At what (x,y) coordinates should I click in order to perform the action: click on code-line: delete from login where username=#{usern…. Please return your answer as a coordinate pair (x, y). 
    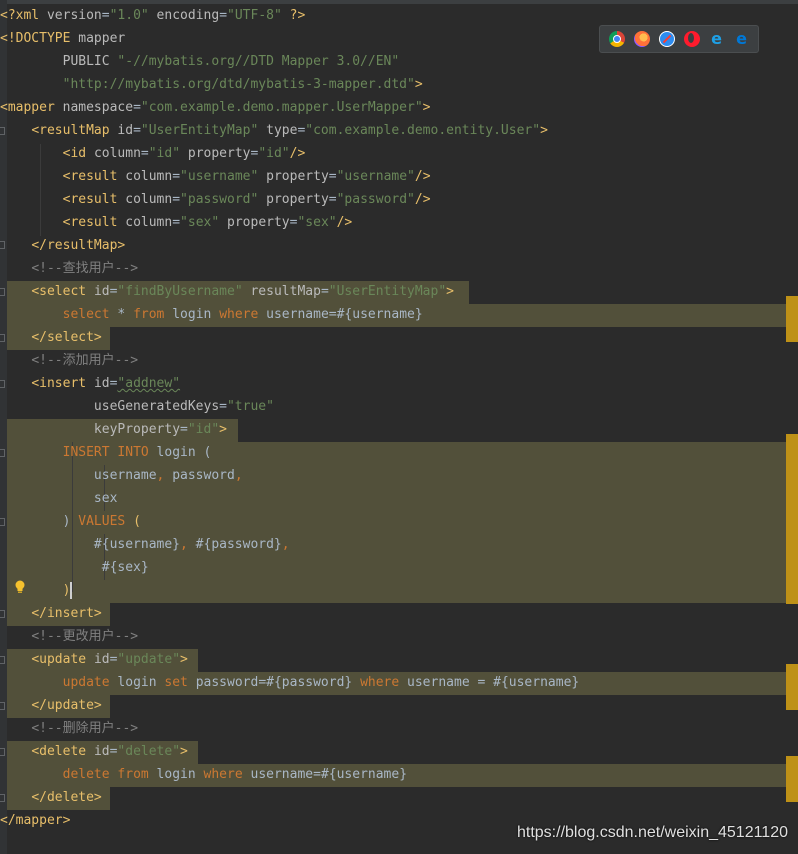
    Looking at the image, I should click on (399, 774).